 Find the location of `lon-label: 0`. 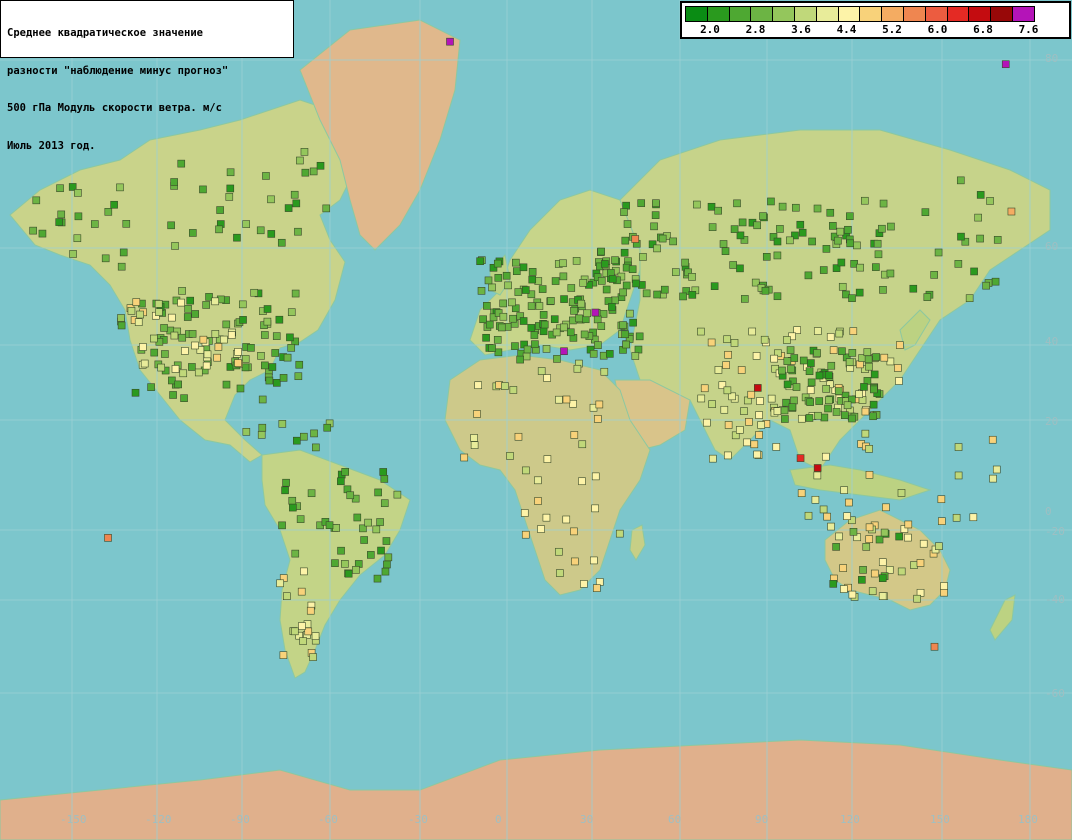

lon-label: 0 is located at coordinates (498, 819).